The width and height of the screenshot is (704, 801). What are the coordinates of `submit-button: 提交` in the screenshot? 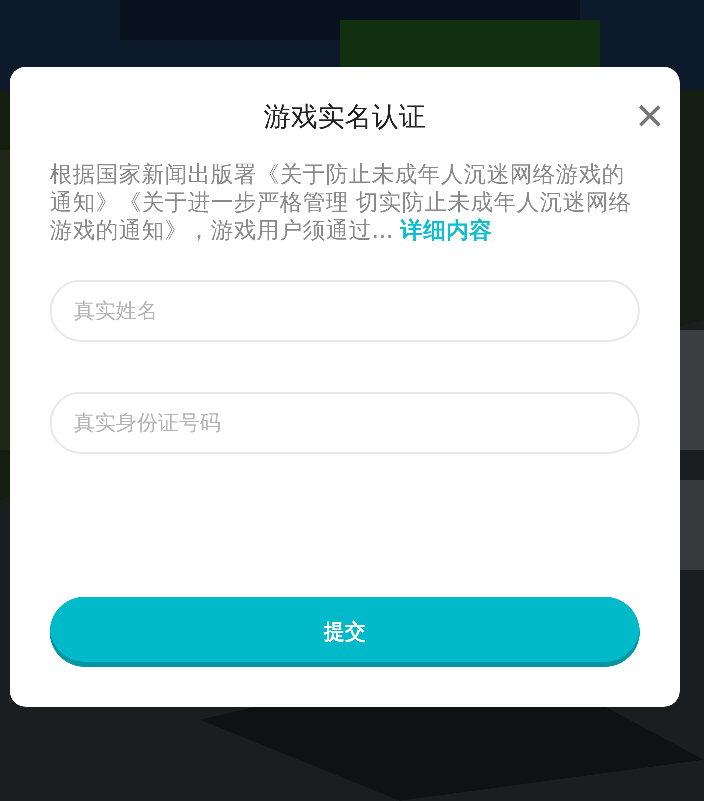 It's located at (345, 632).